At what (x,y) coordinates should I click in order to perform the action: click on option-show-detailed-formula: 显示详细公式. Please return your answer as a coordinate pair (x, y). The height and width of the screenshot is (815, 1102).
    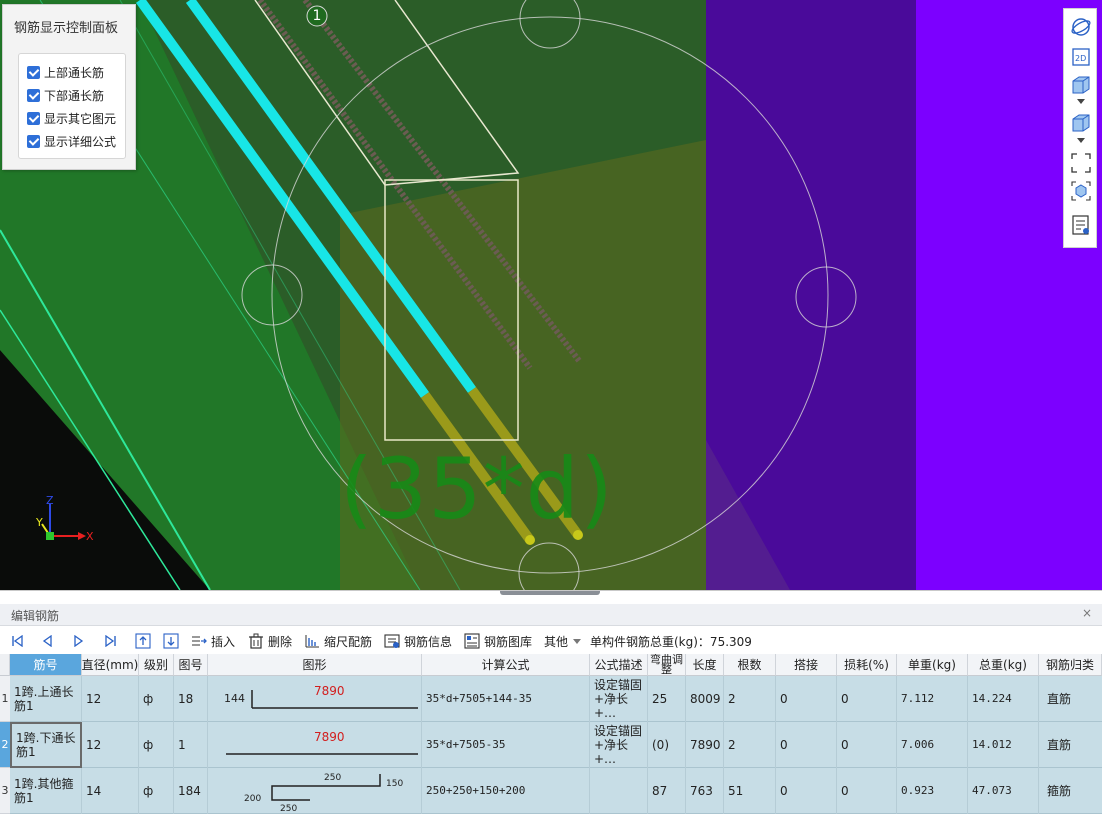
    Looking at the image, I should click on (71, 141).